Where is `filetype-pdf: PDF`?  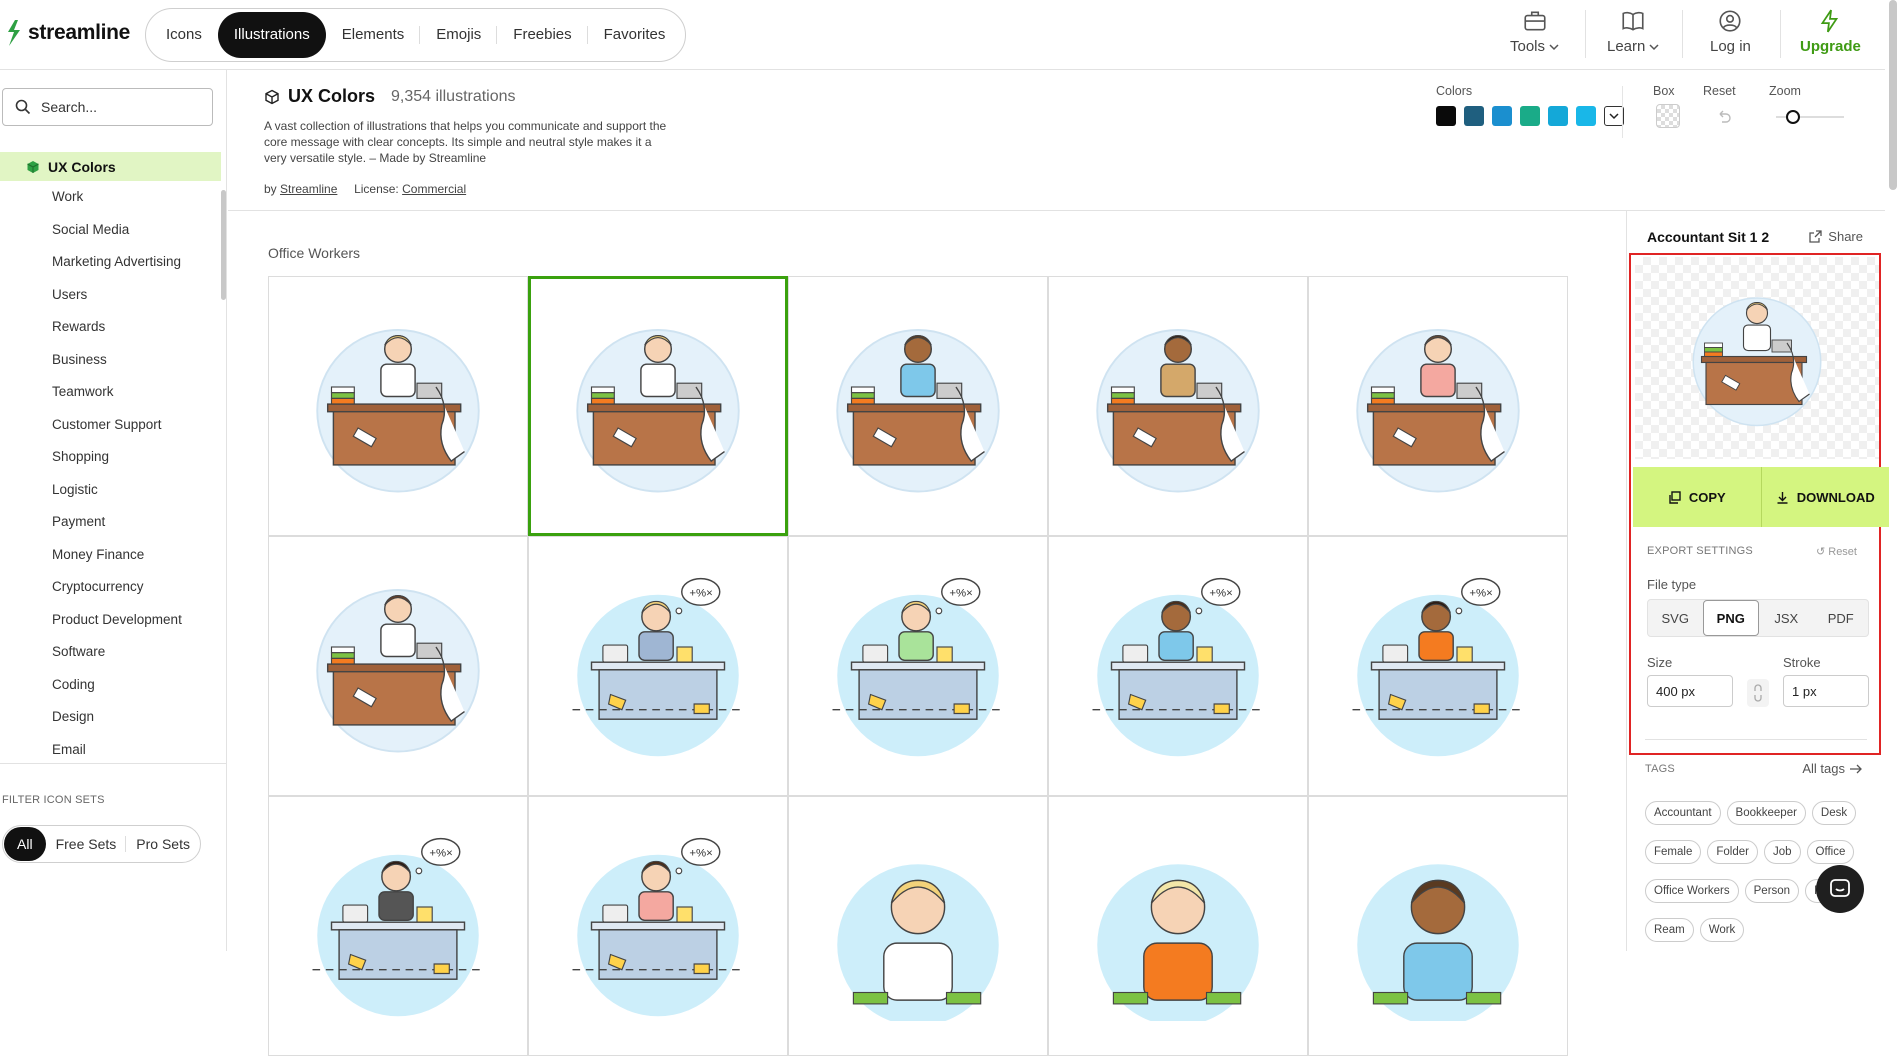 filetype-pdf: PDF is located at coordinates (1841, 618).